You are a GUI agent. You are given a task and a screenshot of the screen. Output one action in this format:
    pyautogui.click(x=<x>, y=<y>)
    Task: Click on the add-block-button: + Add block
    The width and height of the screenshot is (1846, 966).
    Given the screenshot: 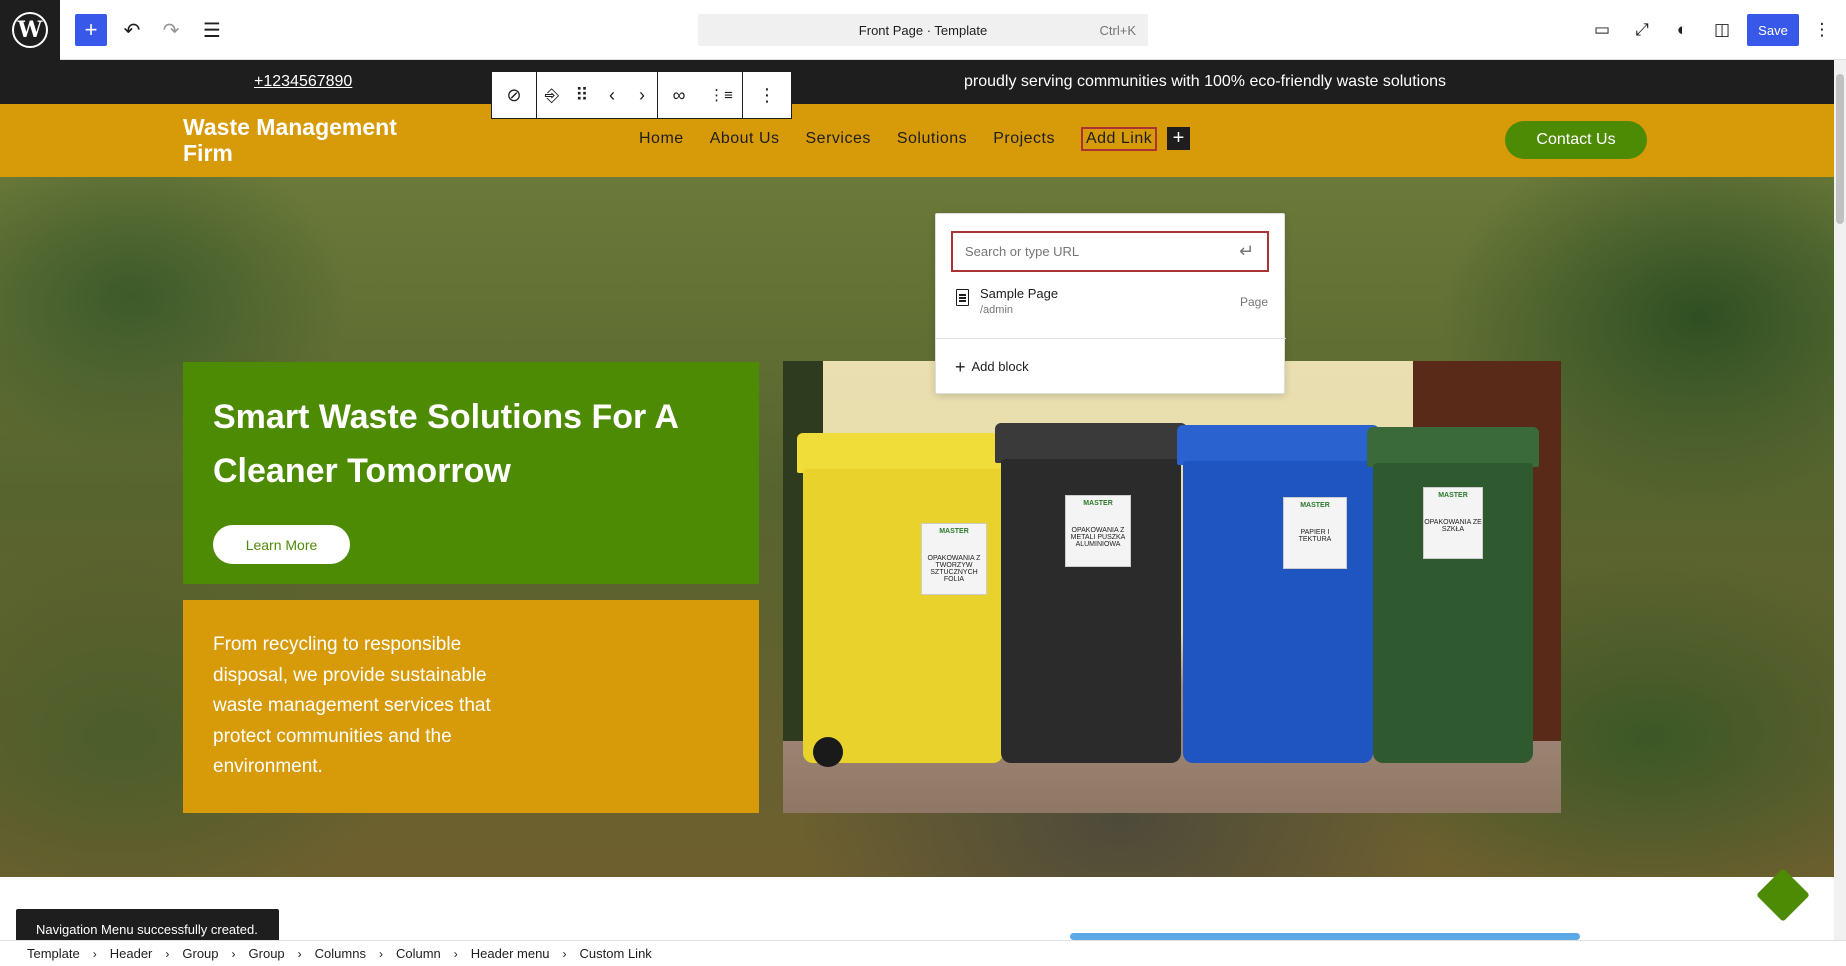 What is the action you would take?
    pyautogui.click(x=992, y=367)
    